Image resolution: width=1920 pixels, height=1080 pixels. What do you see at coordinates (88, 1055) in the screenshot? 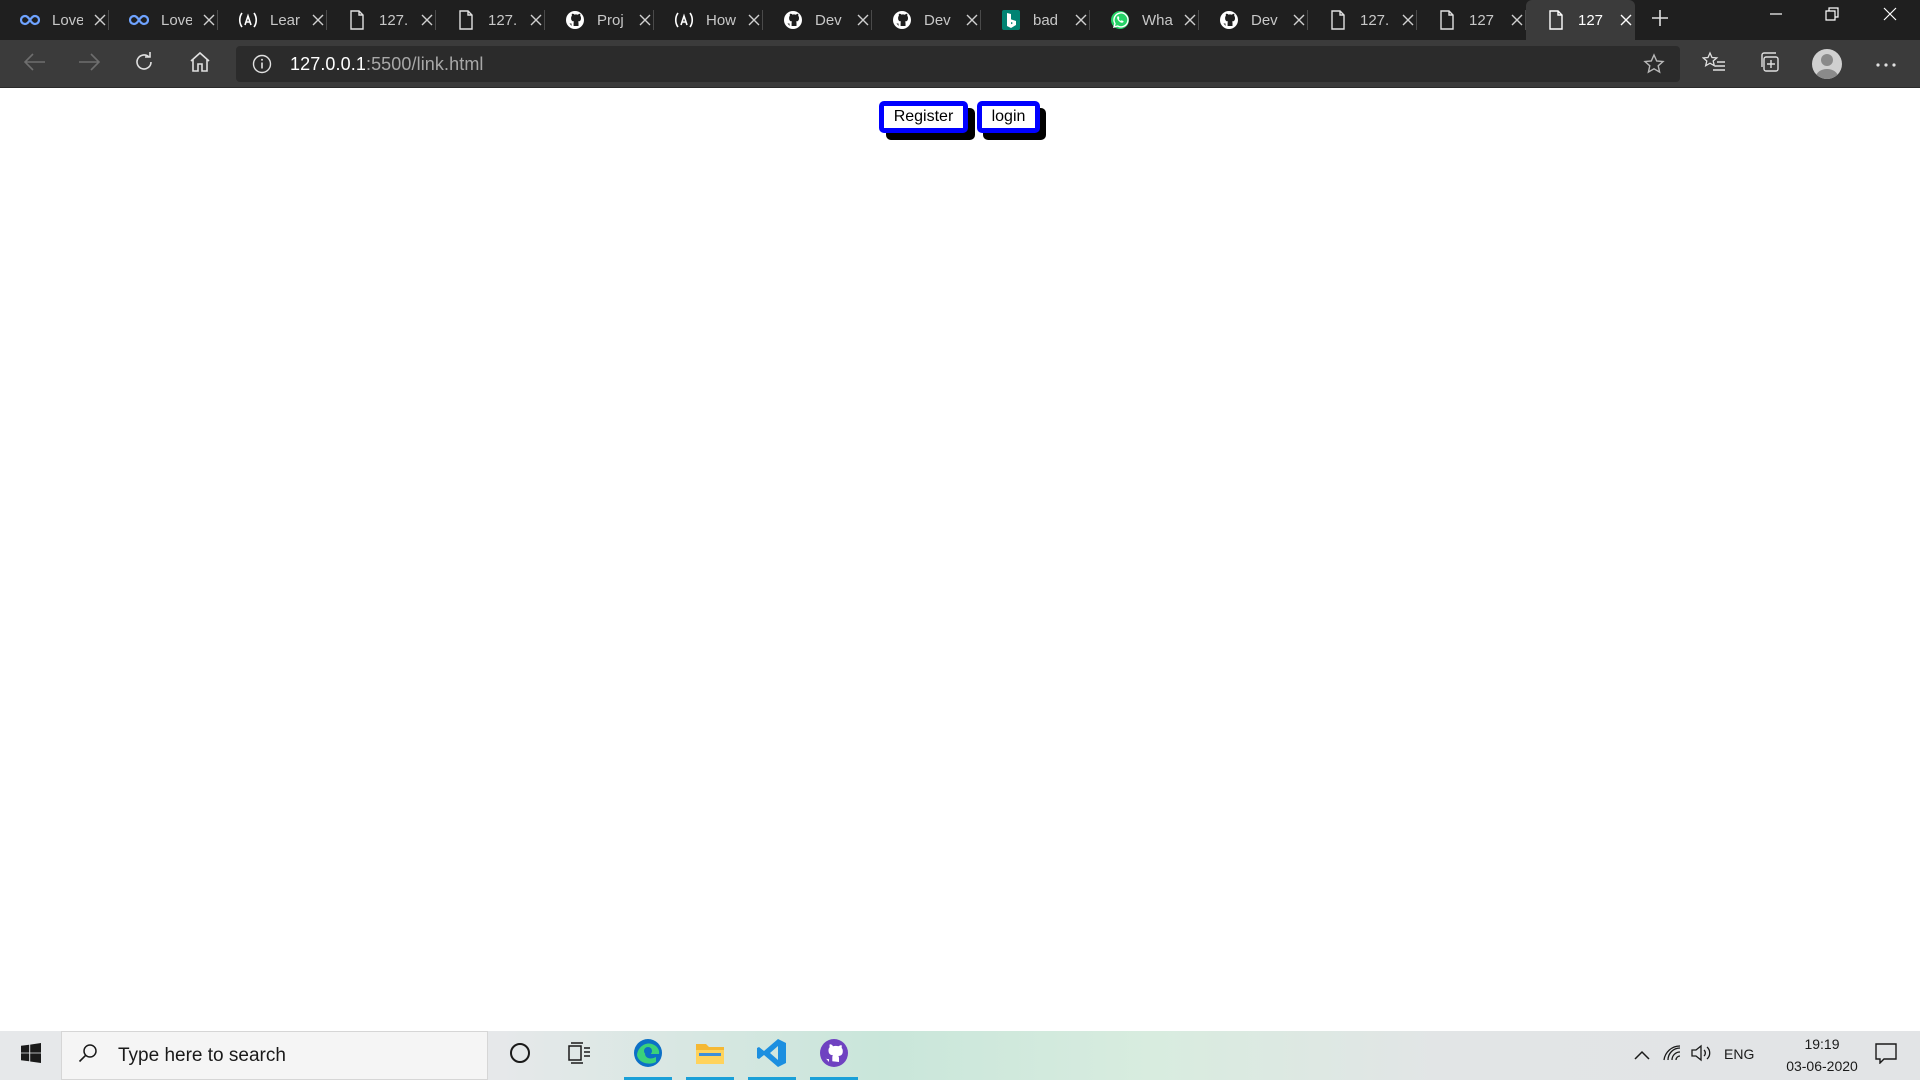
I see `search-icon` at bounding box center [88, 1055].